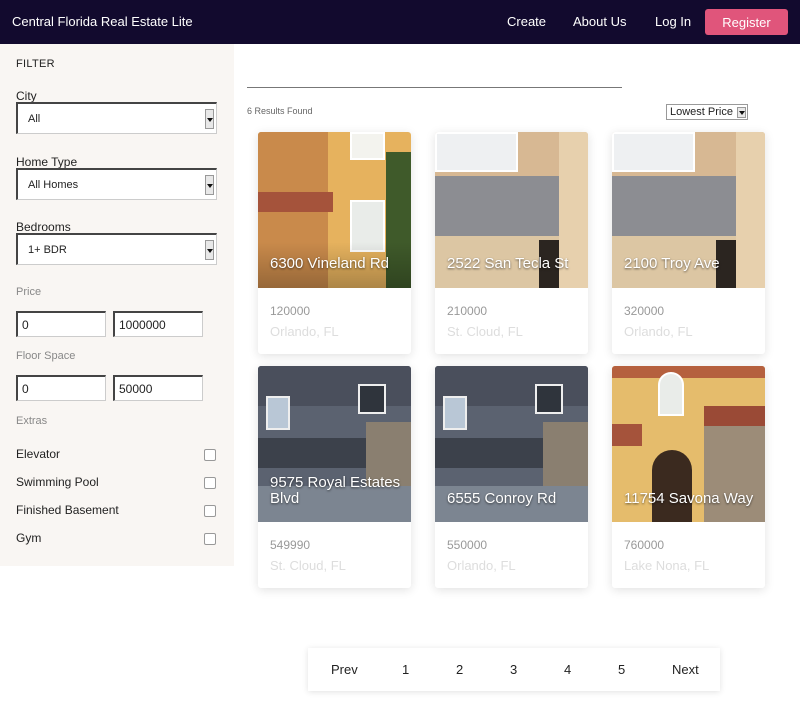 This screenshot has height=703, width=800. Describe the element at coordinates (644, 545) in the screenshot. I see `listing-price: 760000` at that location.